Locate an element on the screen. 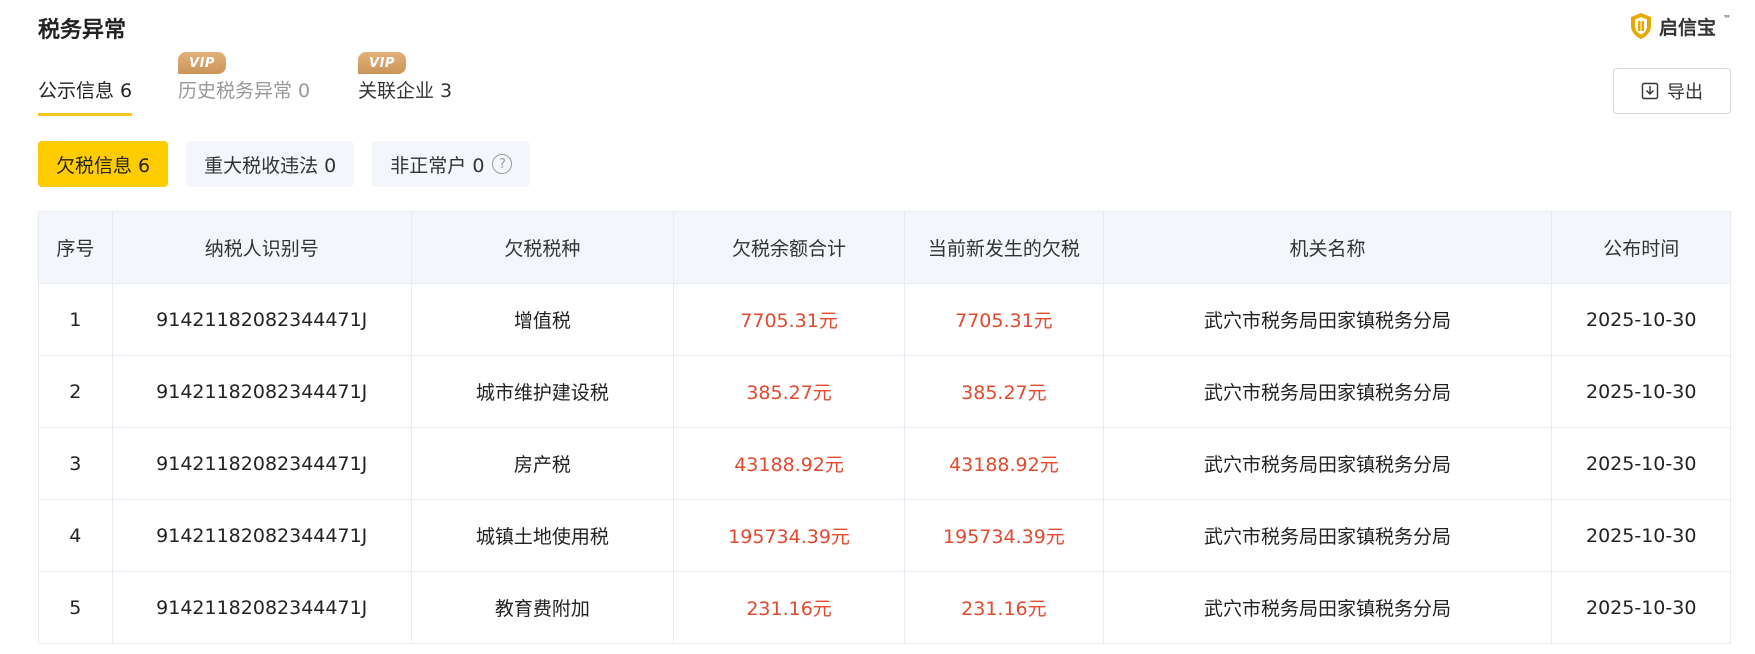  chip-tax-arrears: 欠税信息 6 is located at coordinates (103, 164).